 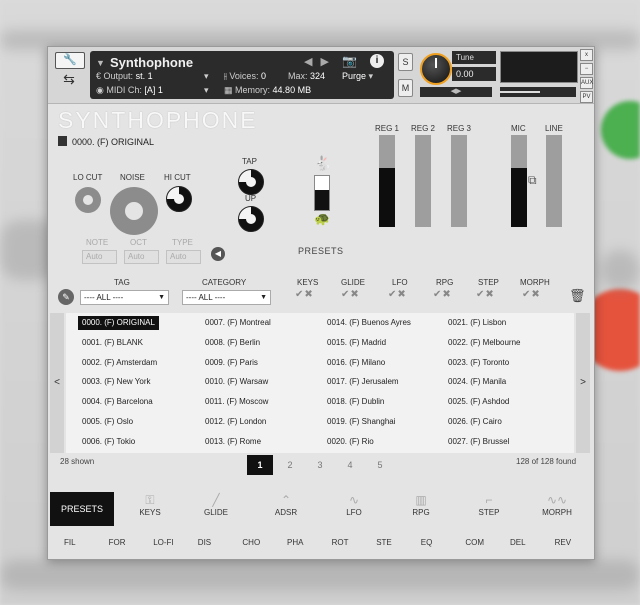 What do you see at coordinates (489, 507) in the screenshot?
I see `tab-step: ⌐ STEP` at bounding box center [489, 507].